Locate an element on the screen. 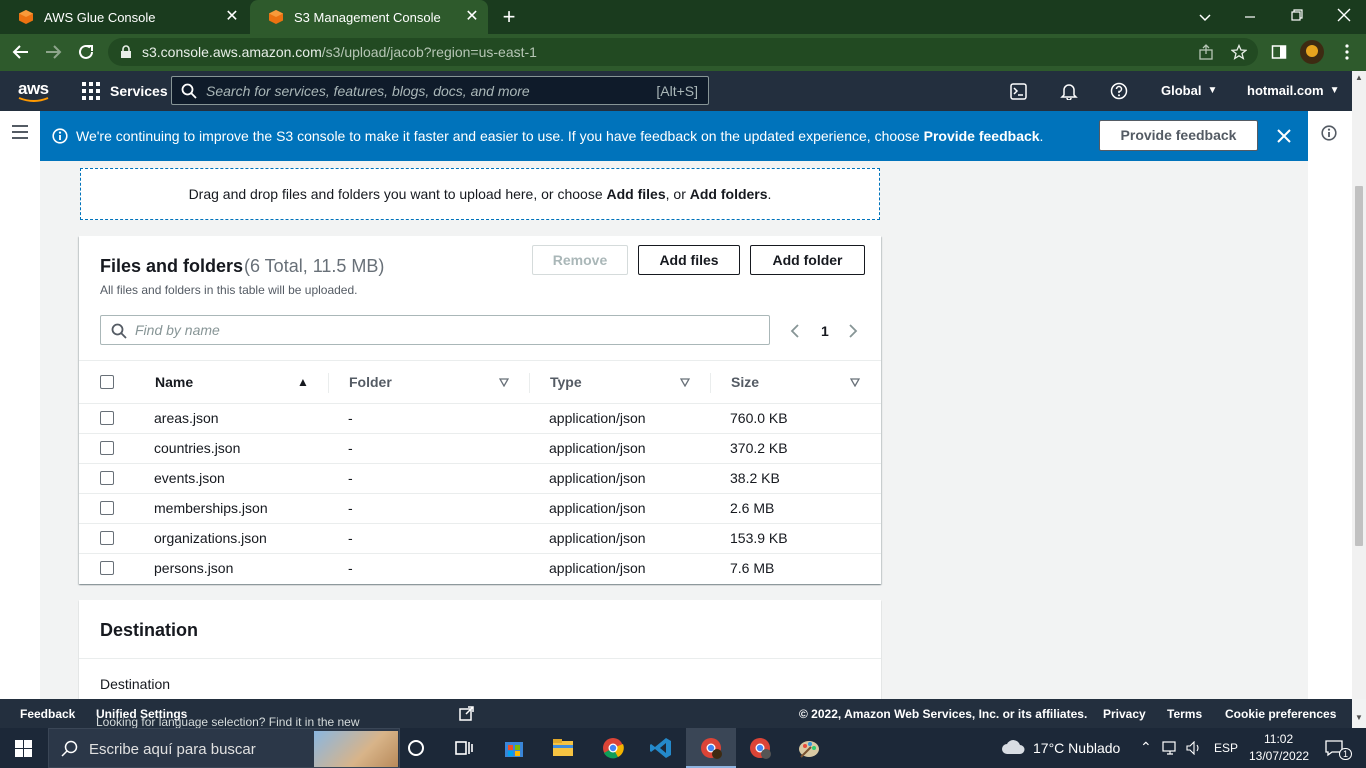 Image resolution: width=1366 pixels, height=768 pixels. chevron-down-icon is located at coordinates (1205, 17).